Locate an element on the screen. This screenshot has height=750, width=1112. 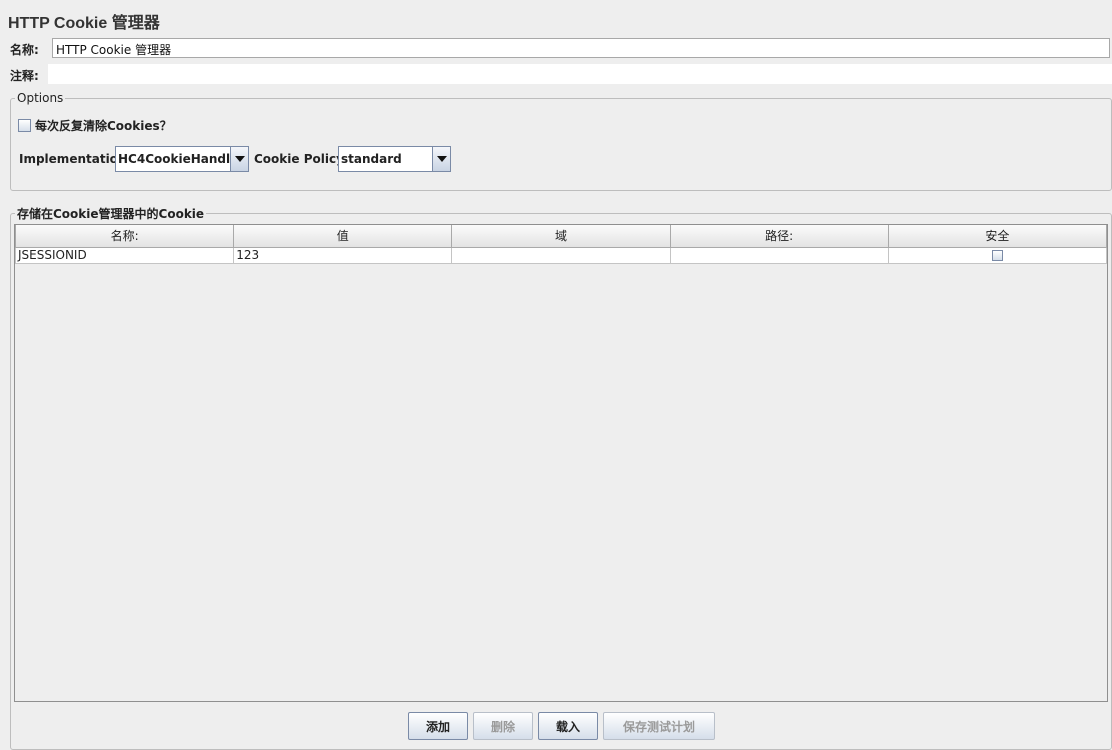
name-input: HTTP Cookie 管理器 is located at coordinates (581, 48).